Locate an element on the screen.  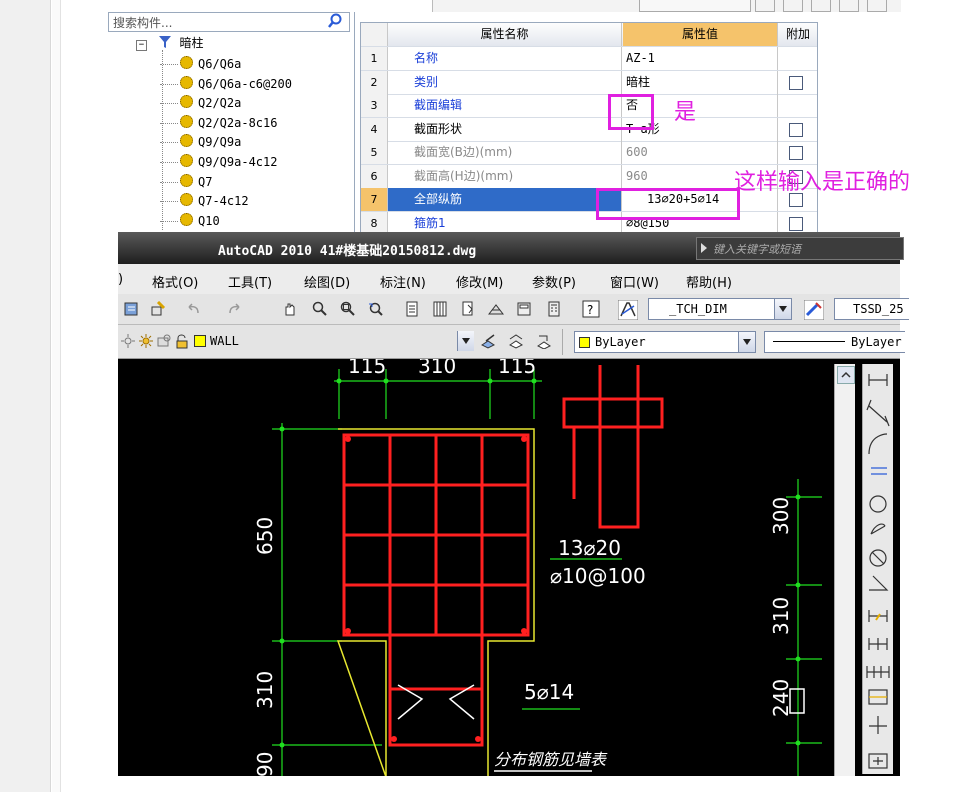
tree-item: Q2/Q2a is located at coordinates (200, 102).